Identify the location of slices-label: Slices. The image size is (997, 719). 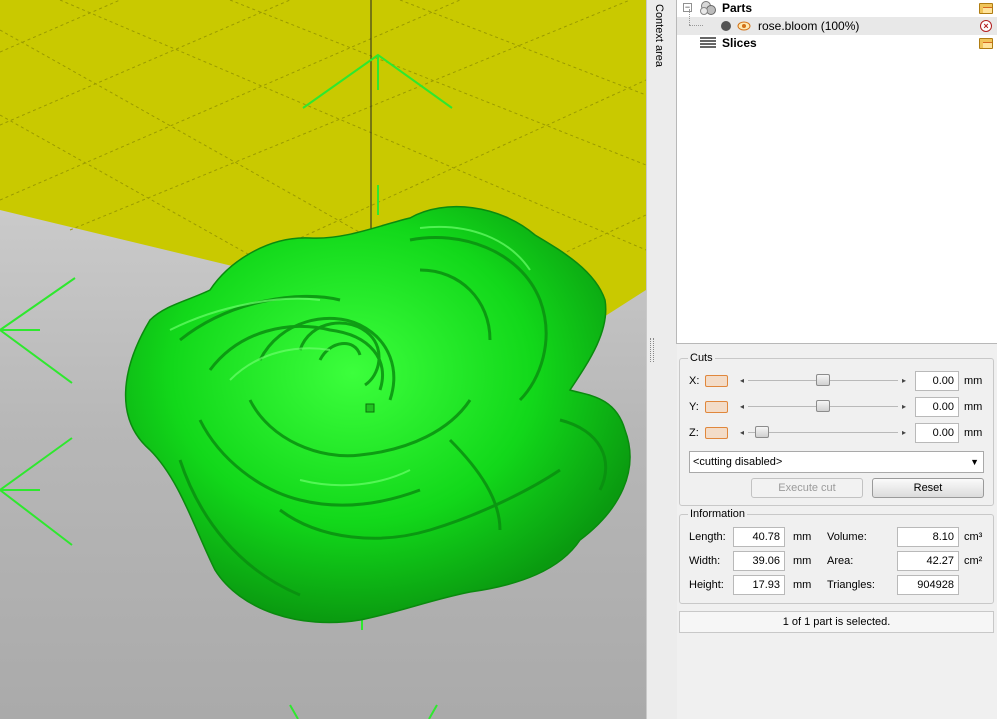
(739, 43).